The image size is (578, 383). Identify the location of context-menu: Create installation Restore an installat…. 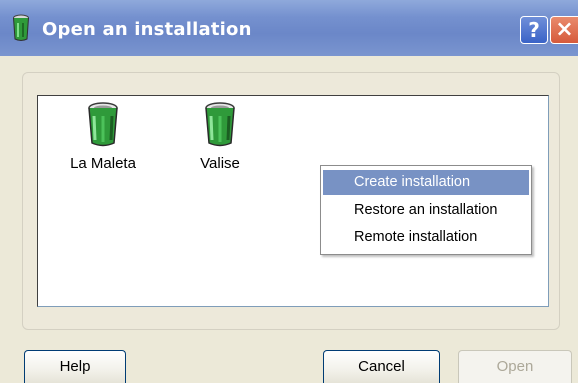
(426, 210).